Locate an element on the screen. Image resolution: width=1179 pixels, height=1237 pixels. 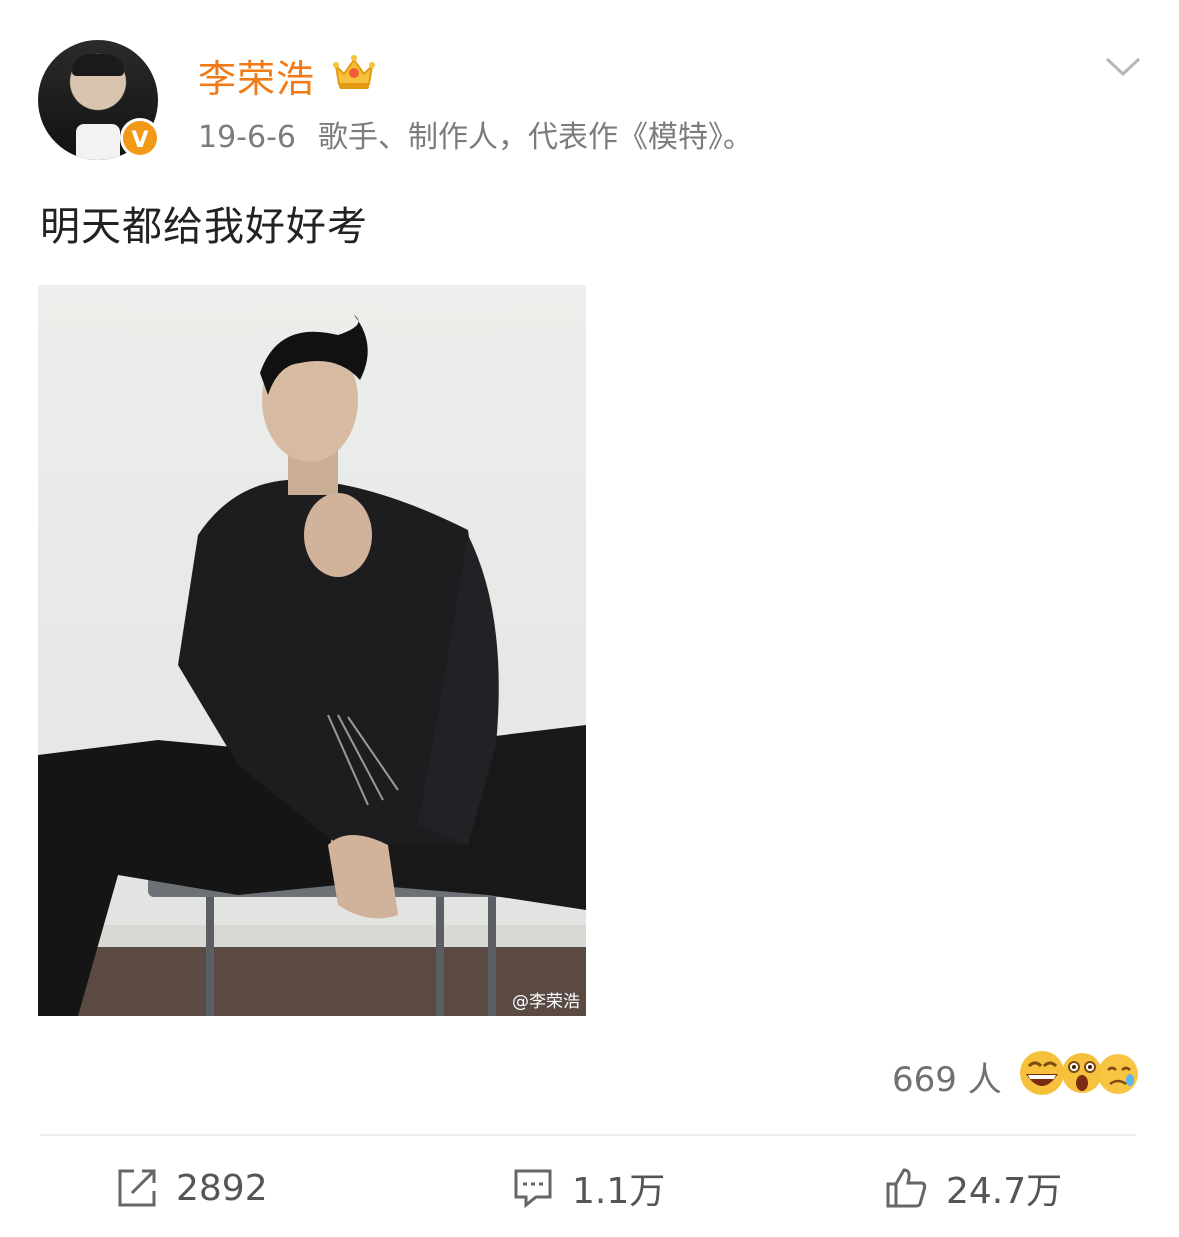
comment-icon is located at coordinates (533, 1189).